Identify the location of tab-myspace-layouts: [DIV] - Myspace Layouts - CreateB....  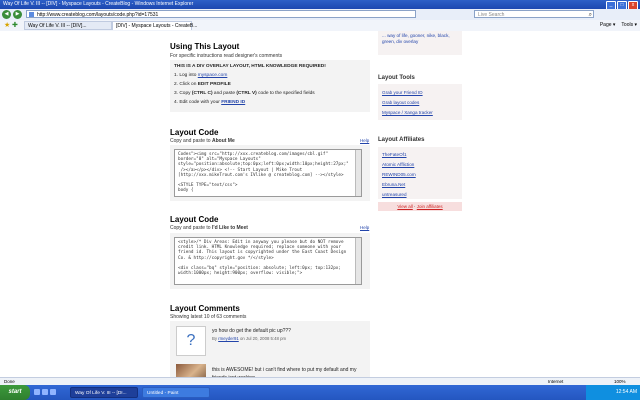
(154, 25).